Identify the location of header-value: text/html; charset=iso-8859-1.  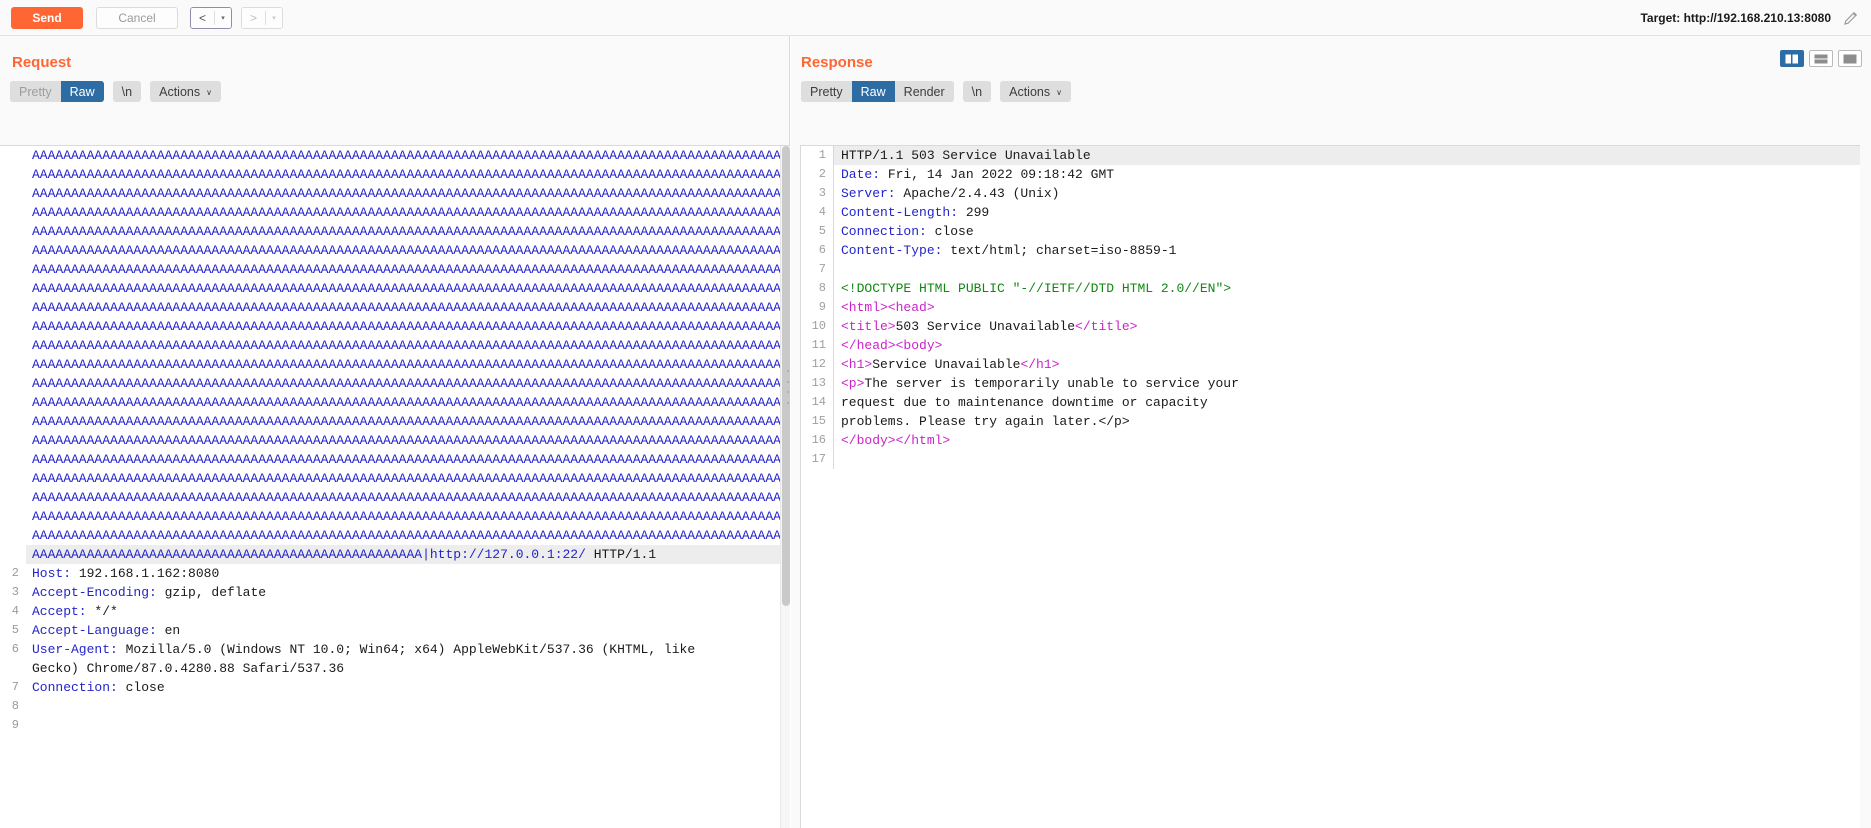
(1059, 250).